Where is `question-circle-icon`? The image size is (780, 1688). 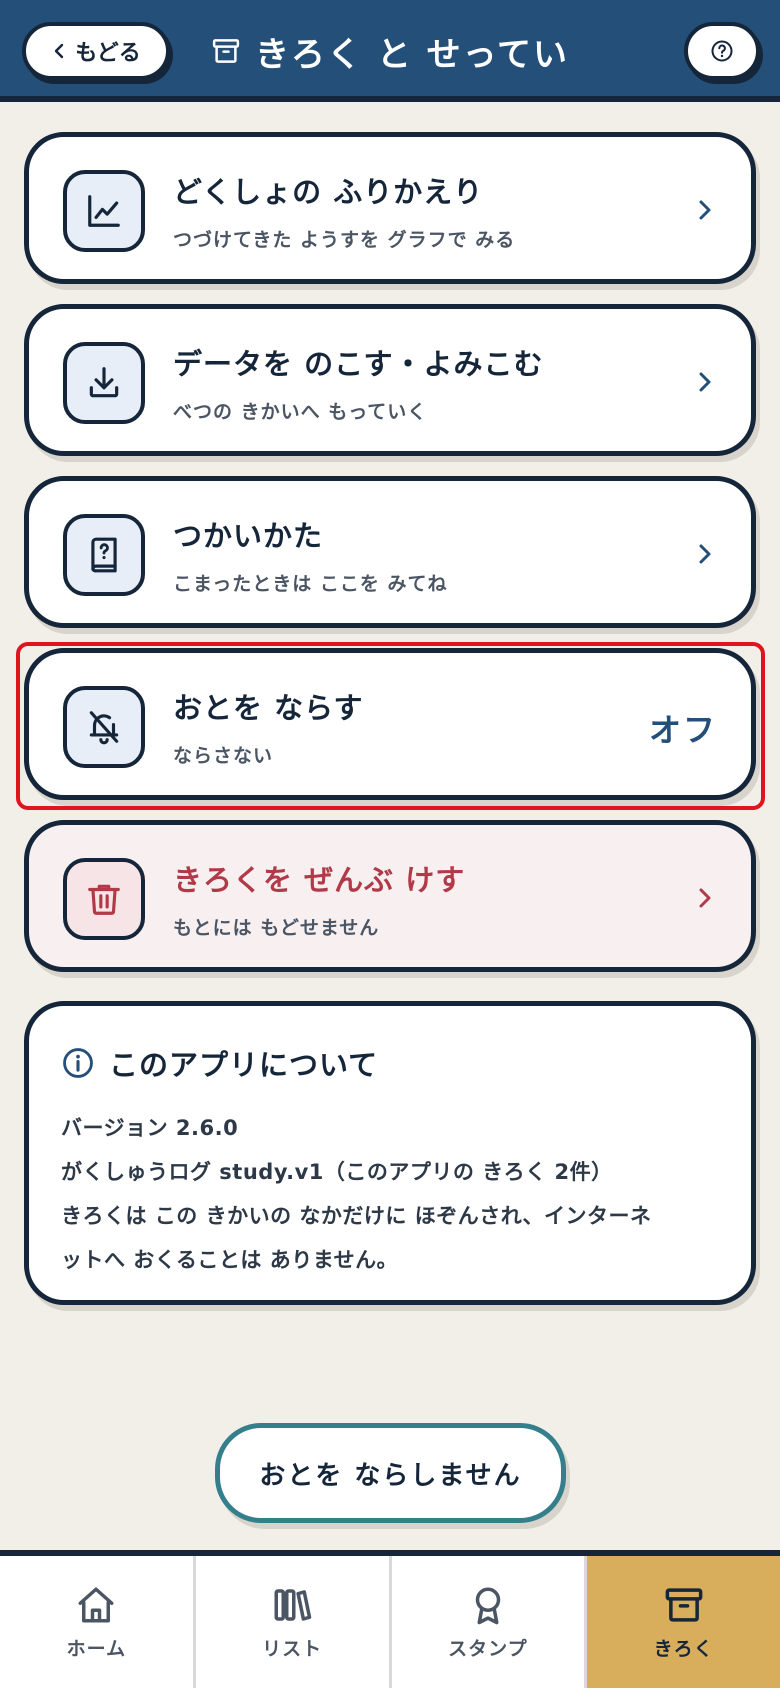 question-circle-icon is located at coordinates (722, 51).